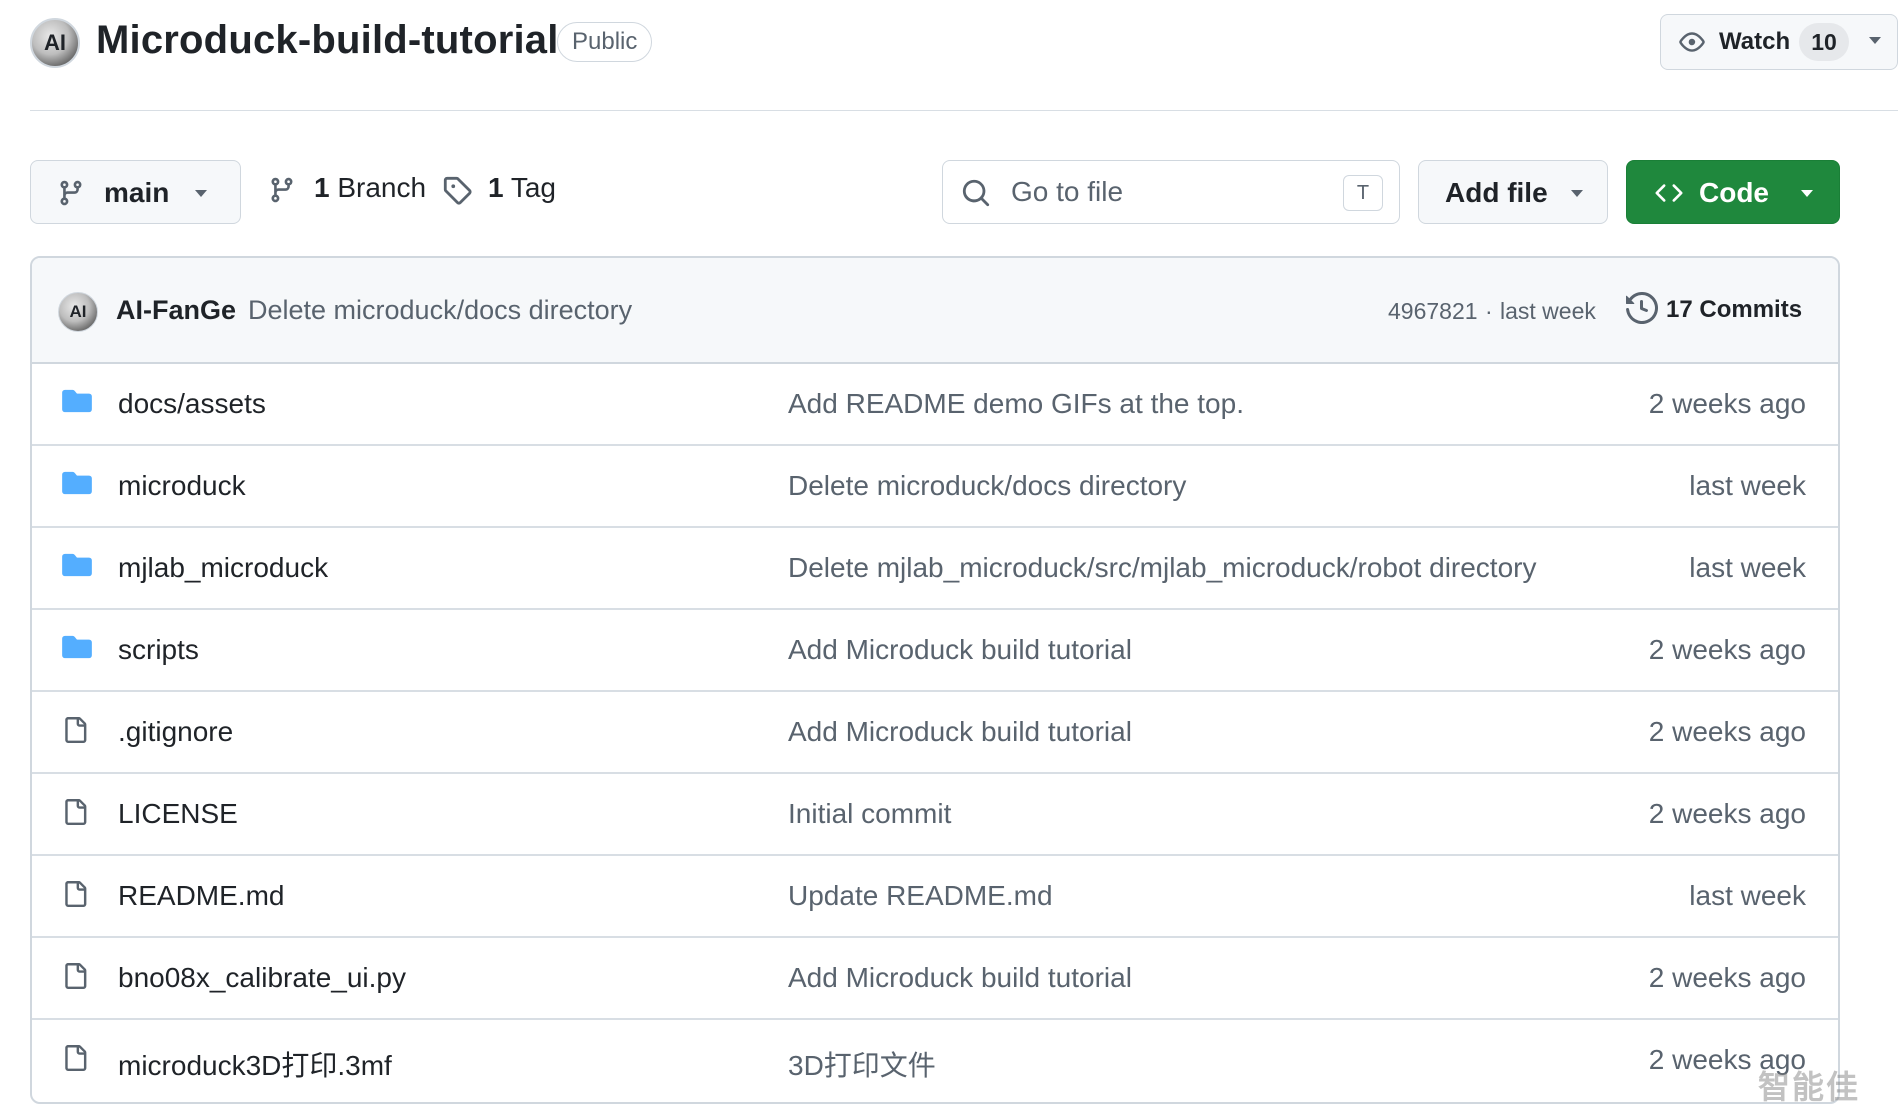  What do you see at coordinates (457, 190) in the screenshot?
I see `tag-icon` at bounding box center [457, 190].